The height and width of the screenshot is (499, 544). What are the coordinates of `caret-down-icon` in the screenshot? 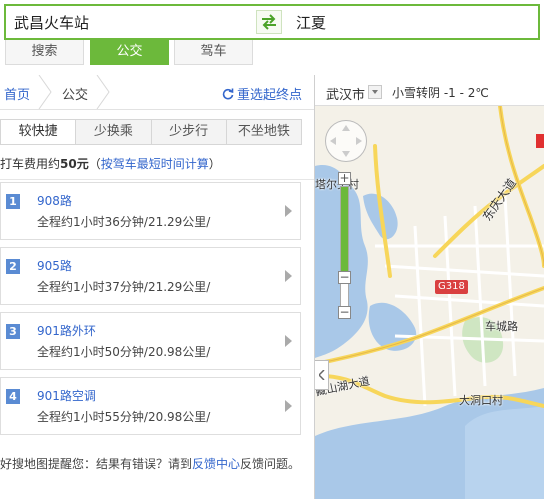 It's located at (375, 92).